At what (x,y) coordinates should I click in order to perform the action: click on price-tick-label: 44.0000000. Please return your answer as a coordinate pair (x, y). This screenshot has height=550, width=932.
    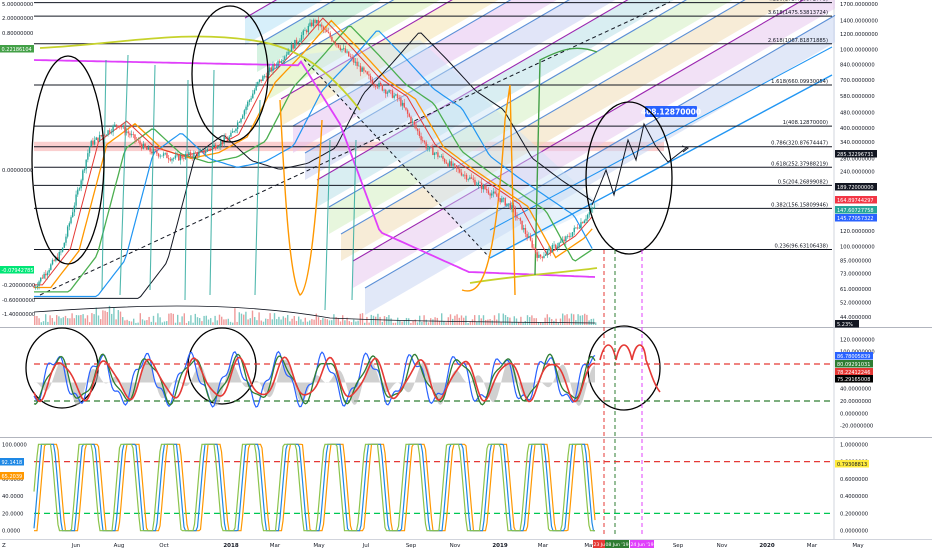
    Looking at the image, I should click on (855, 318).